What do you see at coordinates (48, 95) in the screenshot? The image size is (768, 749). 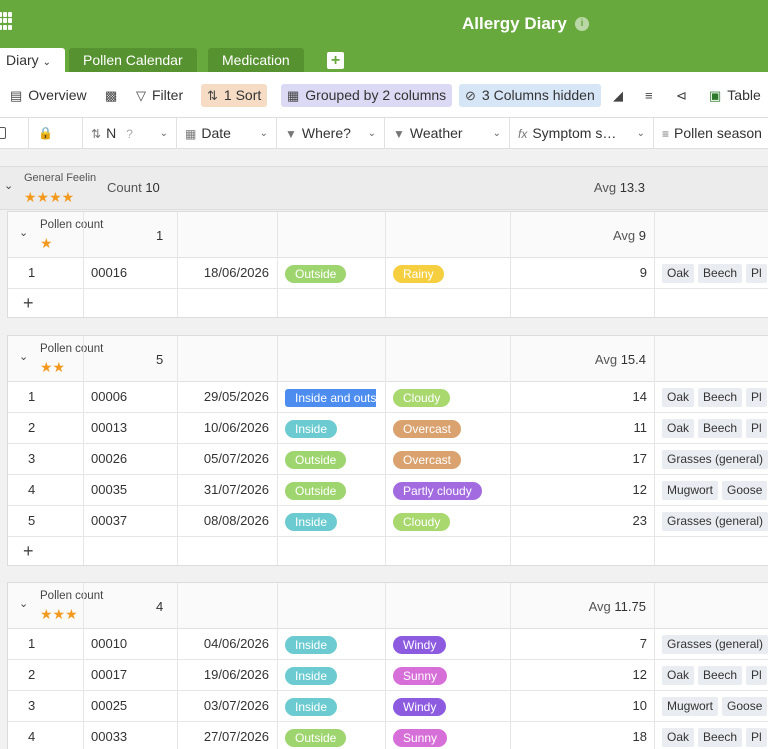 I see `overview-button: ▤ Overview` at bounding box center [48, 95].